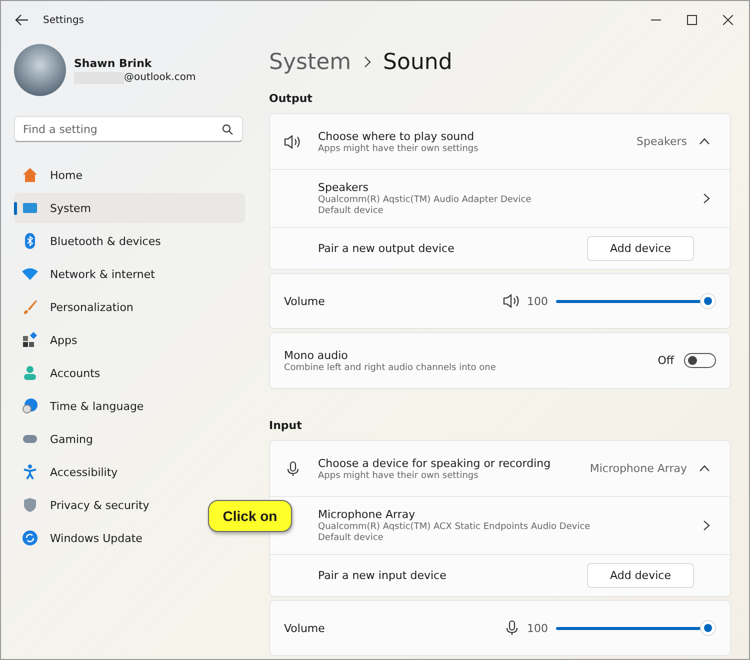 This screenshot has width=750, height=660. I want to click on setting-subtitle: Combine left and right audio channels into one, so click(390, 367).